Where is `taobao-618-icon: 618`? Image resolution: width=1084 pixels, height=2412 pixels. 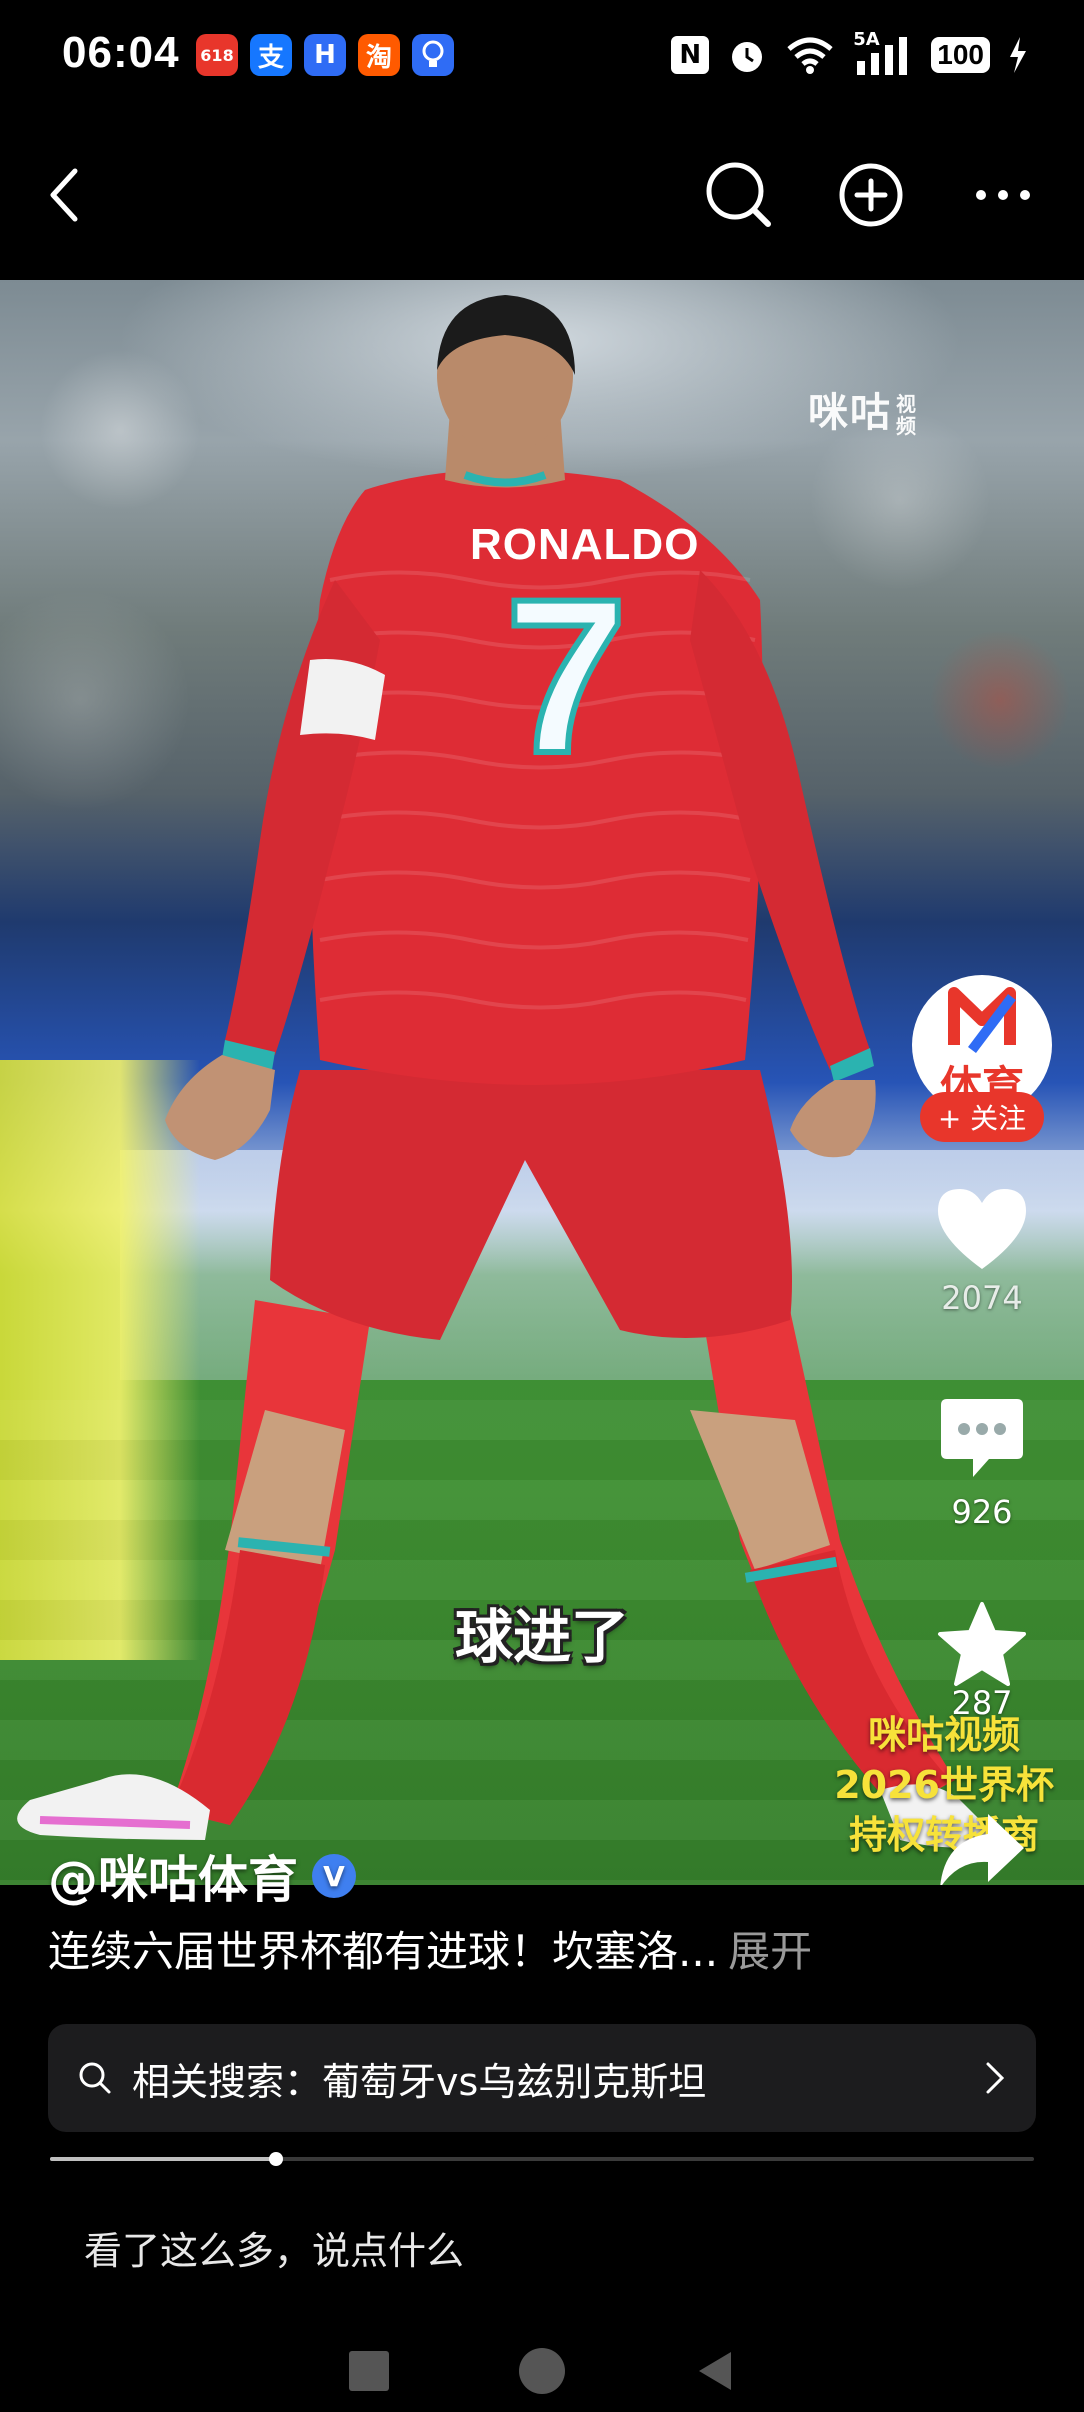
taobao-618-icon: 618 is located at coordinates (217, 55).